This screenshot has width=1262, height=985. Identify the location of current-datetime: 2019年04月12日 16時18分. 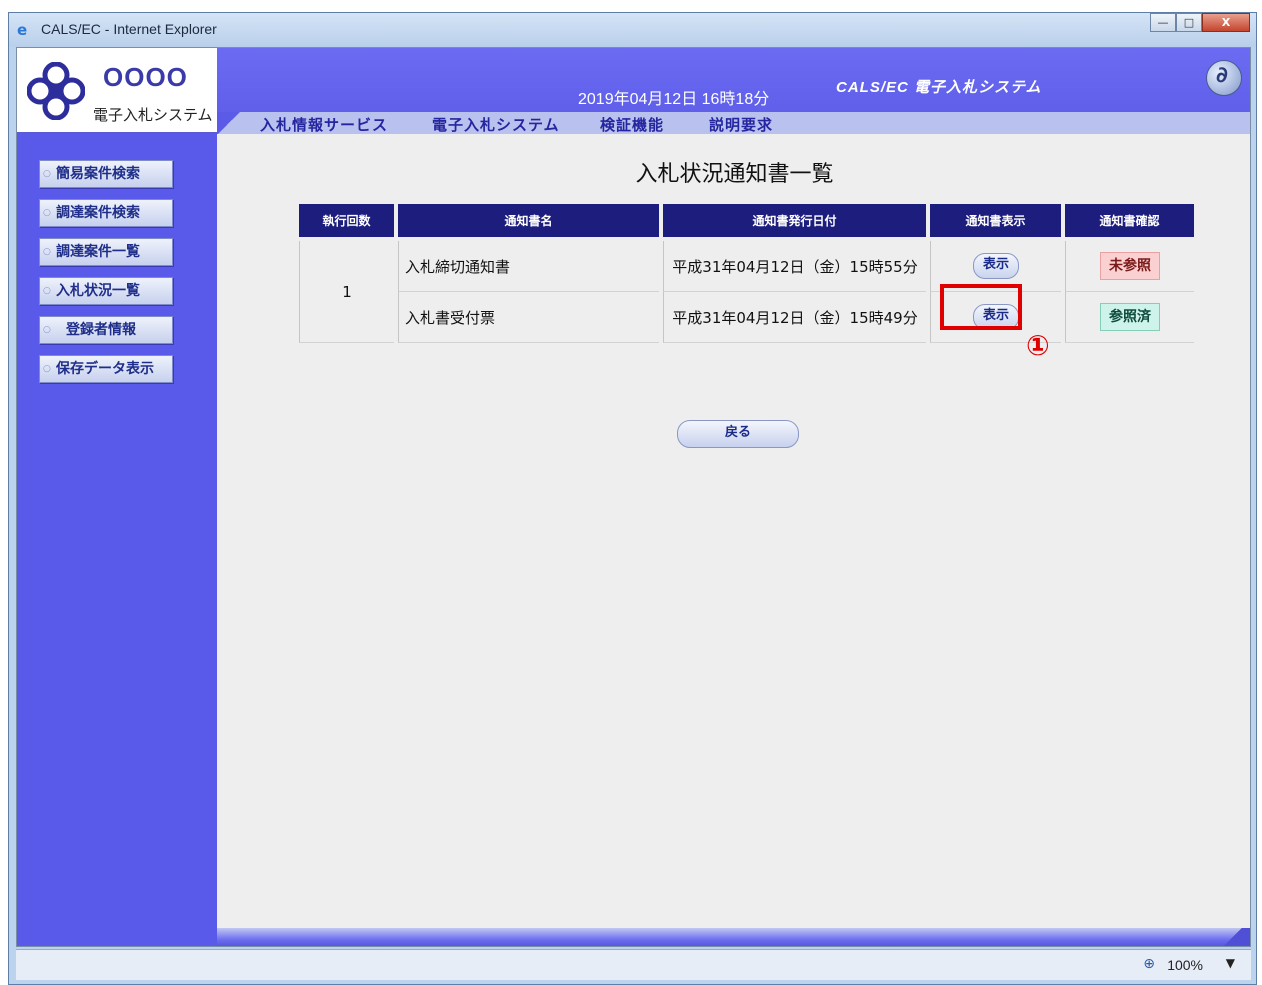
(674, 99).